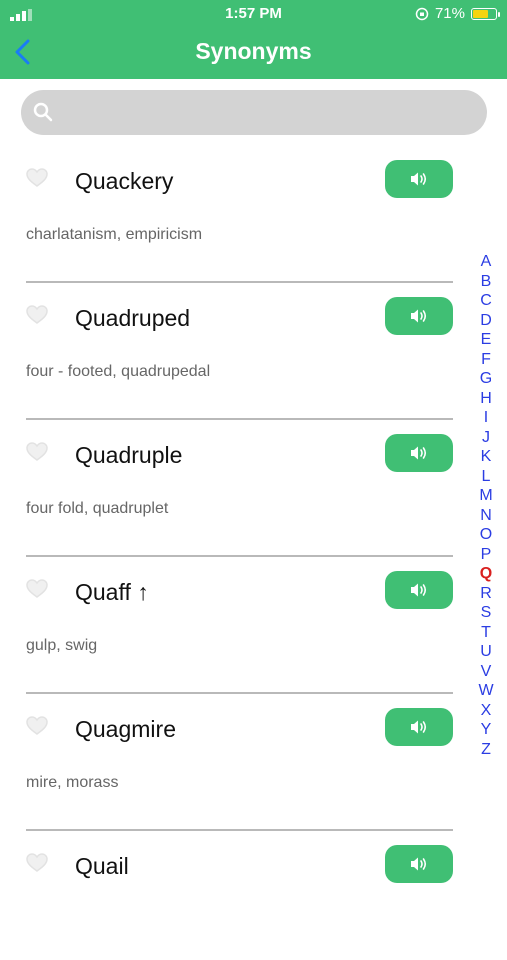  Describe the element at coordinates (235, 758) in the screenshot. I see `list-item: Quagmire mire, morass` at that location.